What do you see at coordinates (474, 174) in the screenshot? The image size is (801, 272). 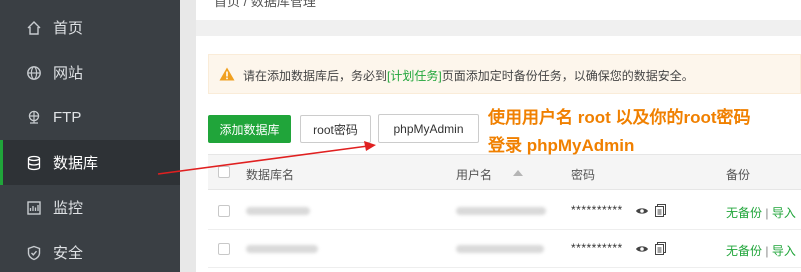 I see `column-header-user: 用户名` at bounding box center [474, 174].